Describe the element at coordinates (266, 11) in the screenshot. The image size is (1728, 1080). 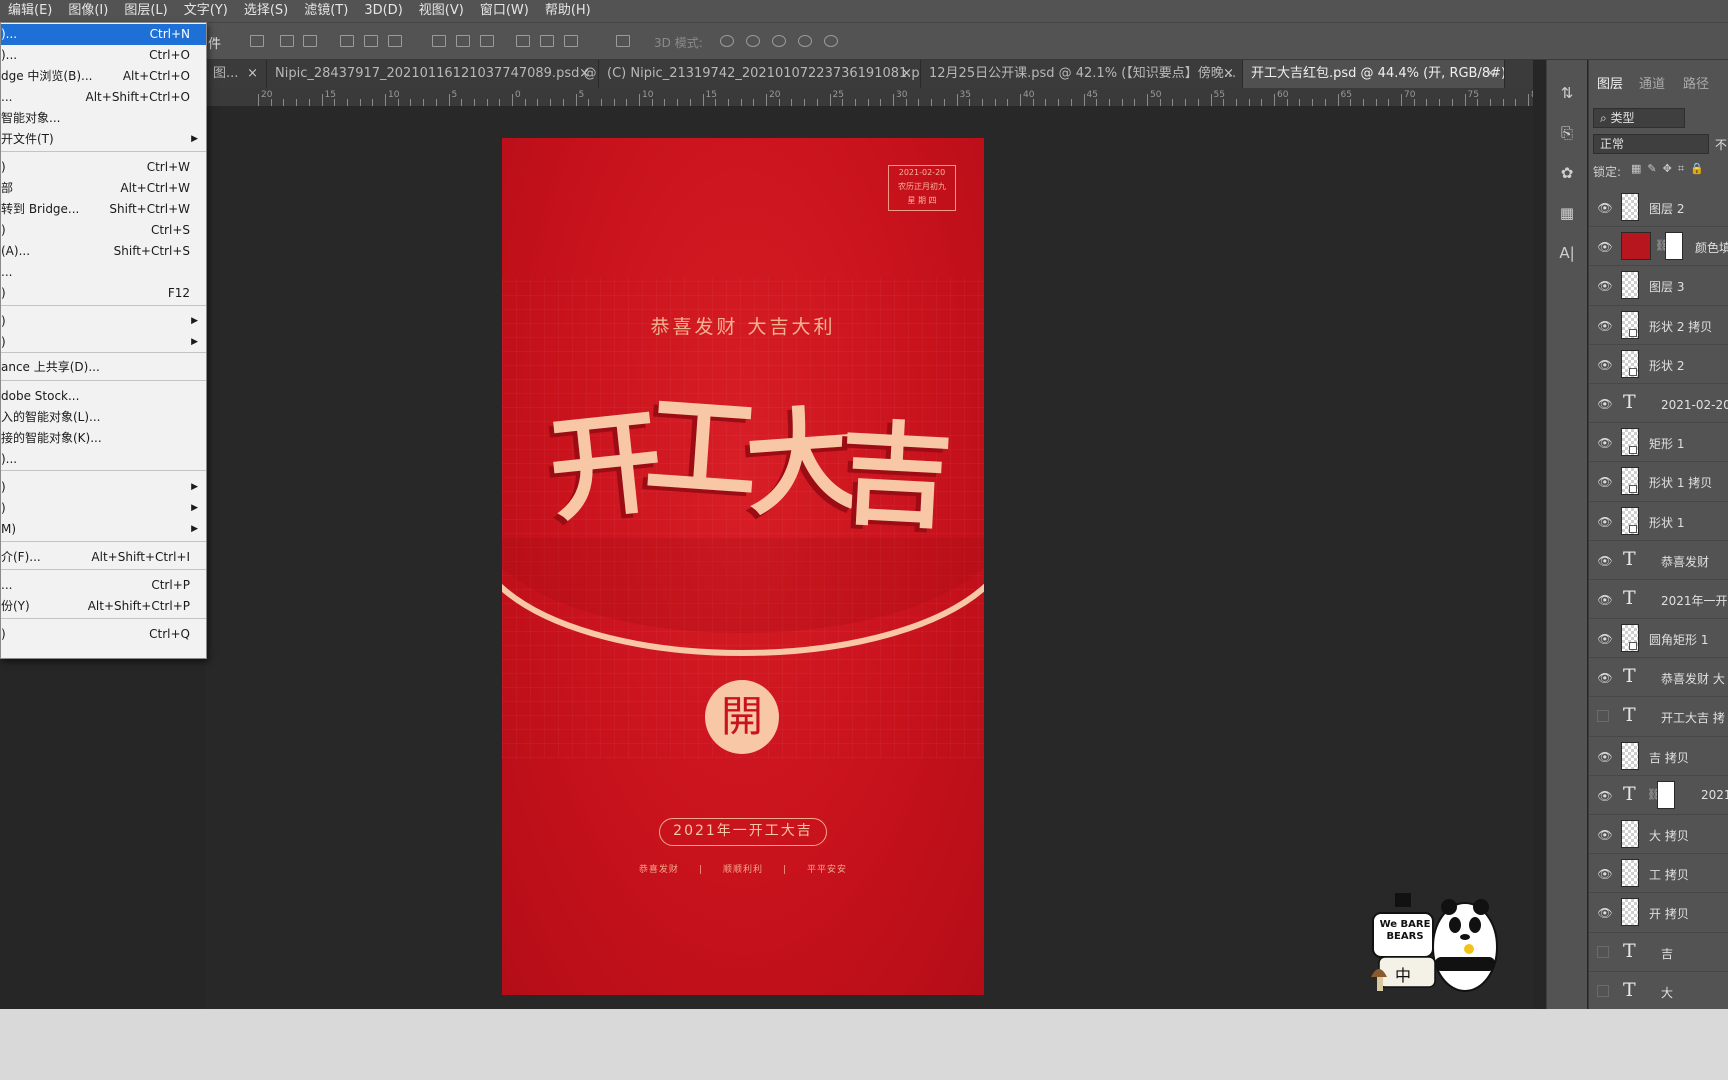
I see `menu-item: 选择(S)` at that location.